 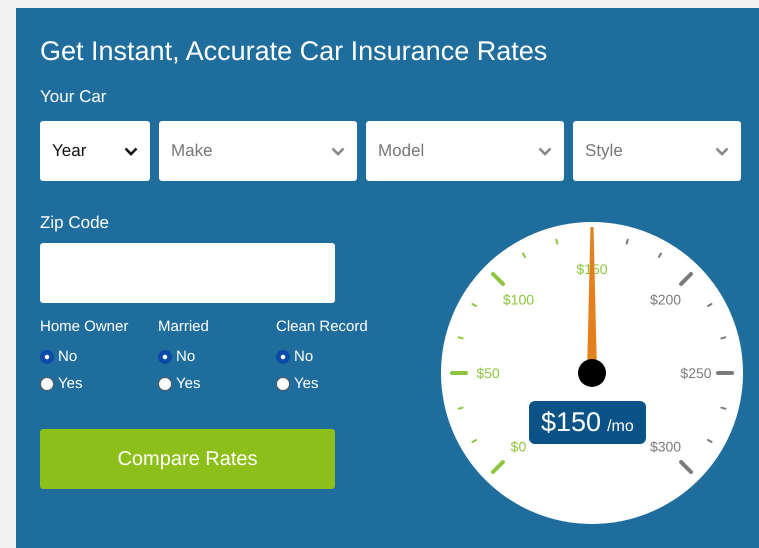 I want to click on rate-unit: /mo, so click(x=620, y=427).